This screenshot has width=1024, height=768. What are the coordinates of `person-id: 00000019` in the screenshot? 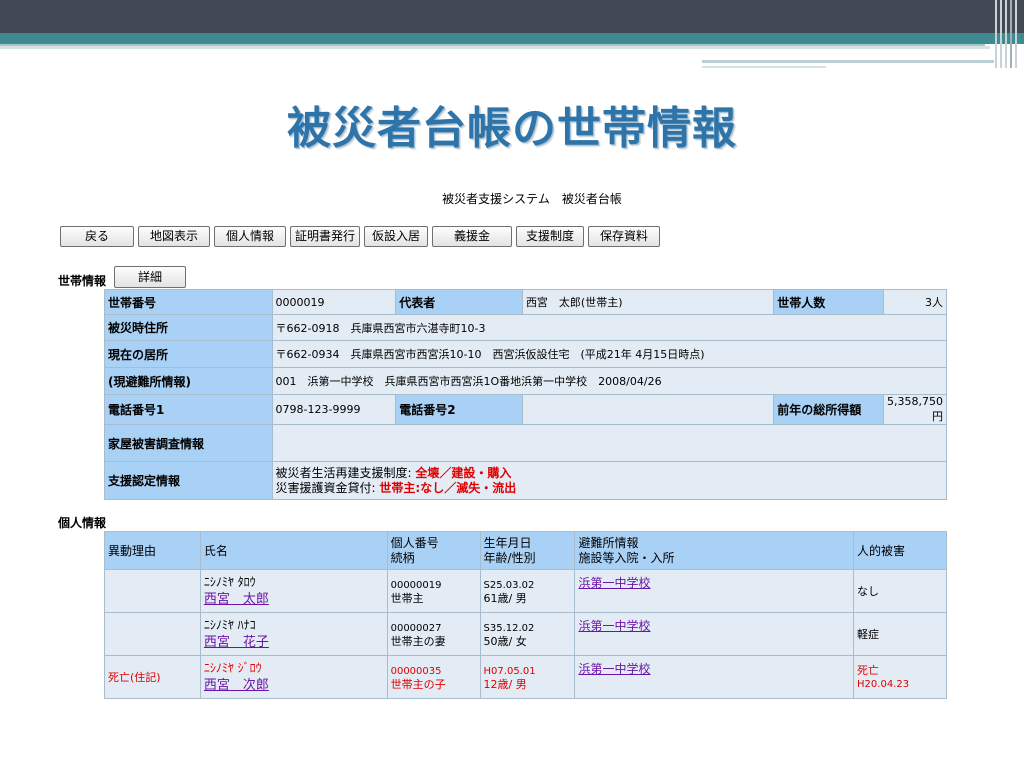 It's located at (416, 585).